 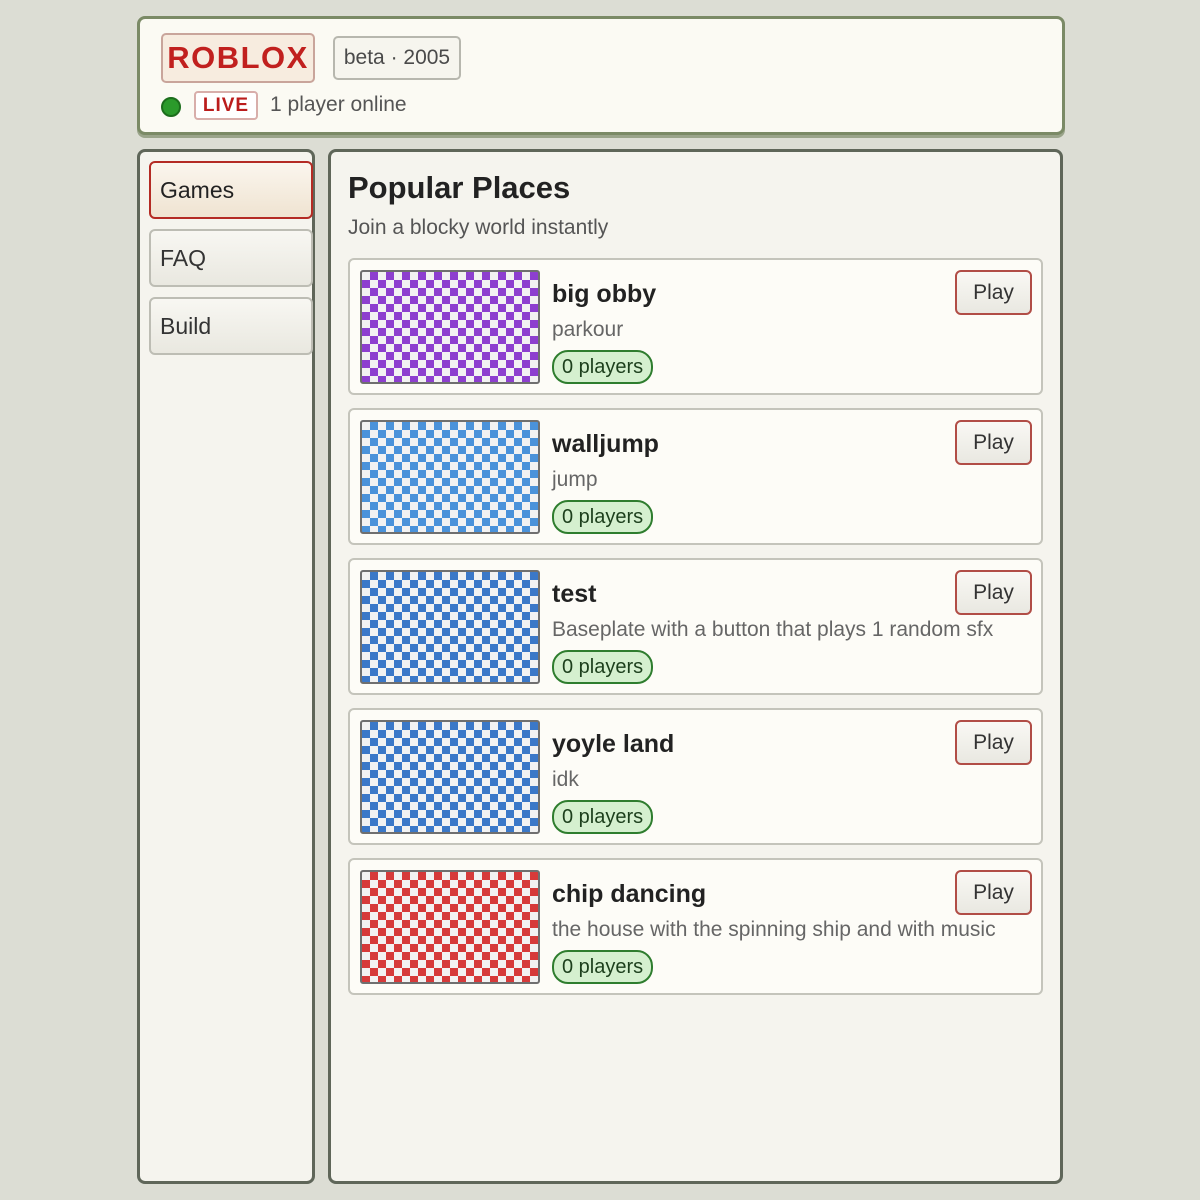 What do you see at coordinates (695, 476) in the screenshot?
I see `game-card: walljump jump 0 players Play` at bounding box center [695, 476].